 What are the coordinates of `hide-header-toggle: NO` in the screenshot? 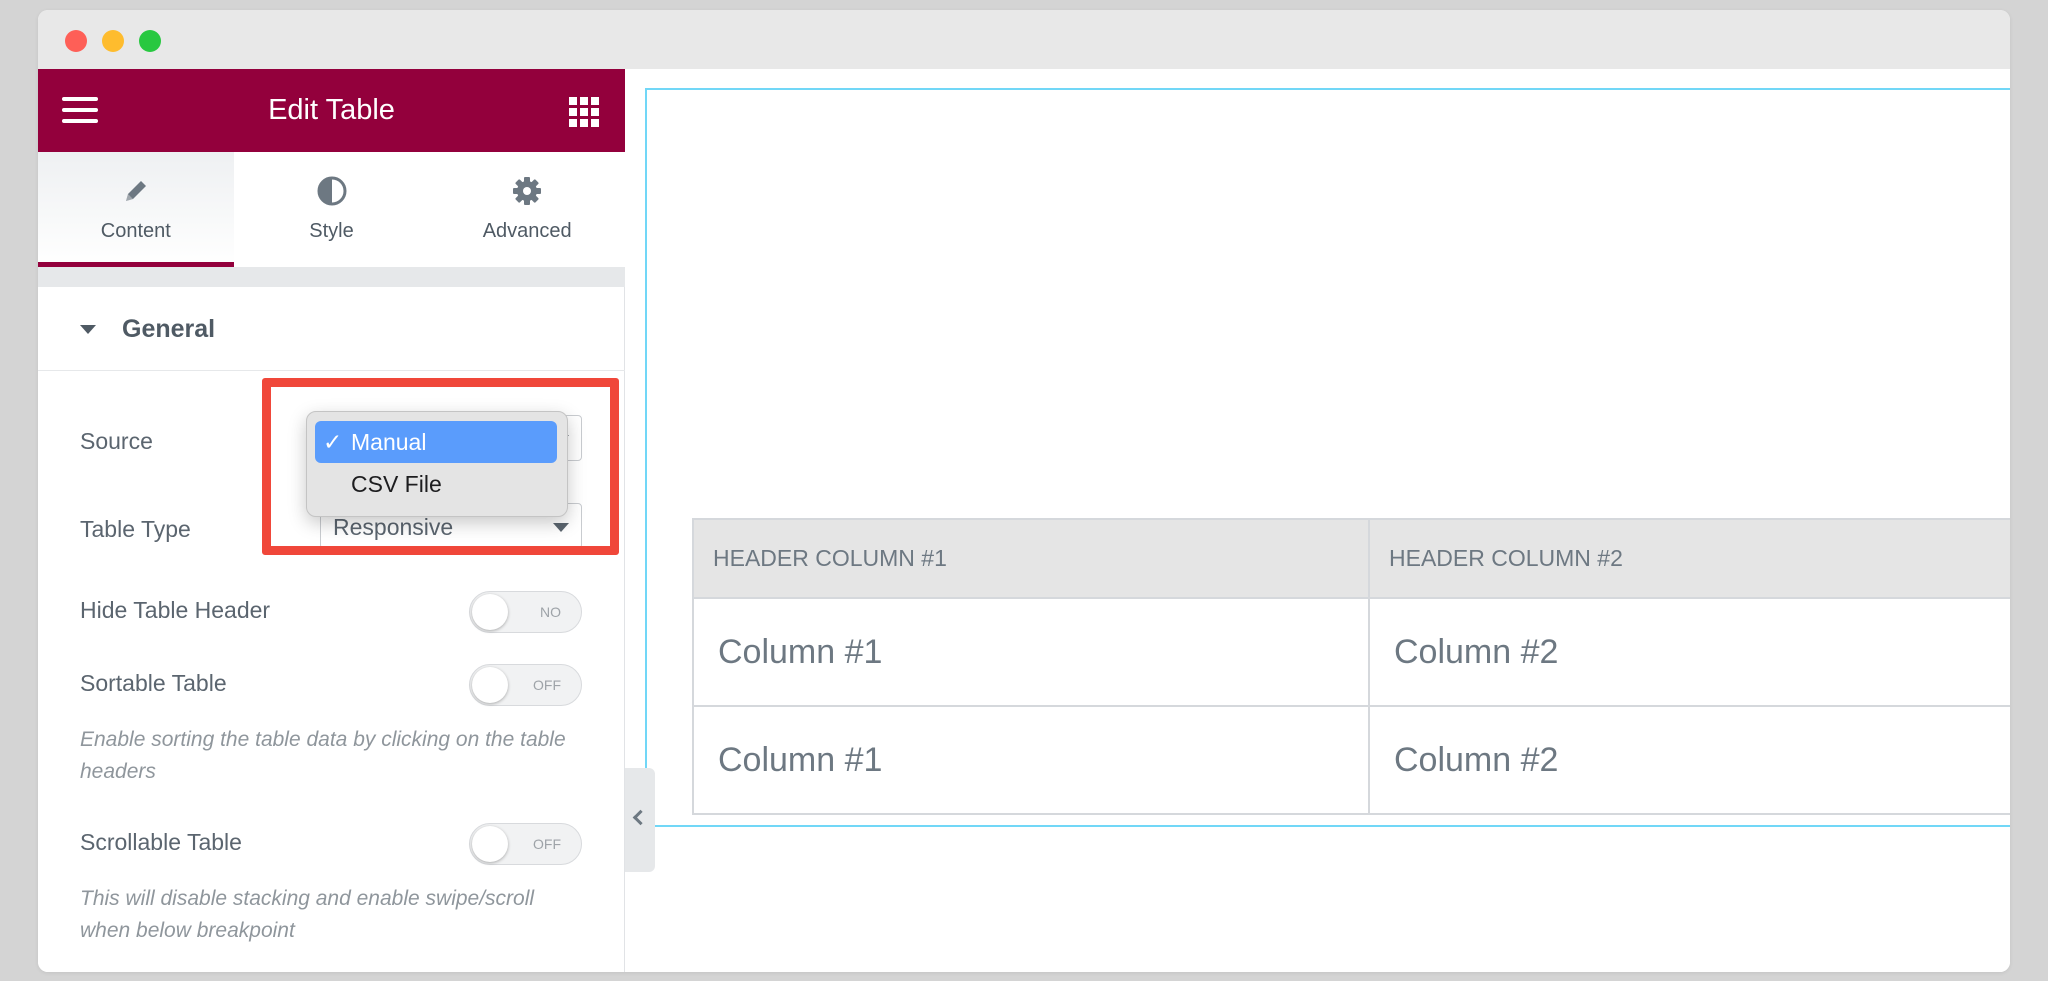 It's located at (525, 612).